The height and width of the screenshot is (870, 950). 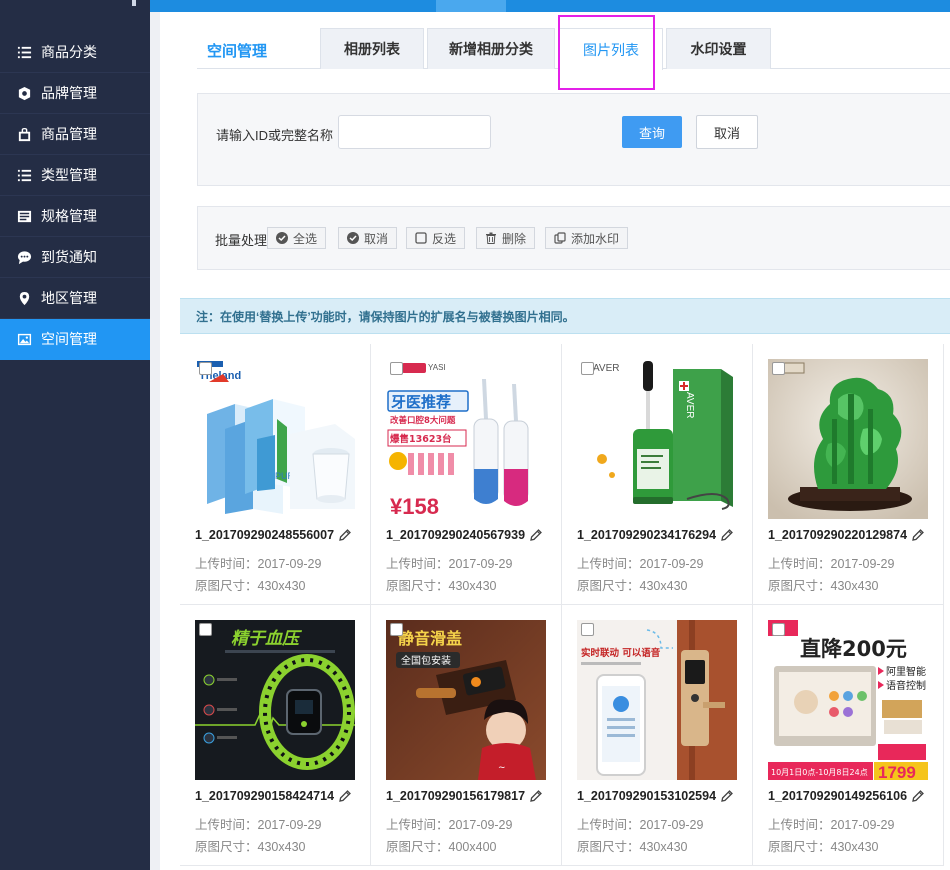 I want to click on image-filename: 1_201709290156179817, so click(x=456, y=796).